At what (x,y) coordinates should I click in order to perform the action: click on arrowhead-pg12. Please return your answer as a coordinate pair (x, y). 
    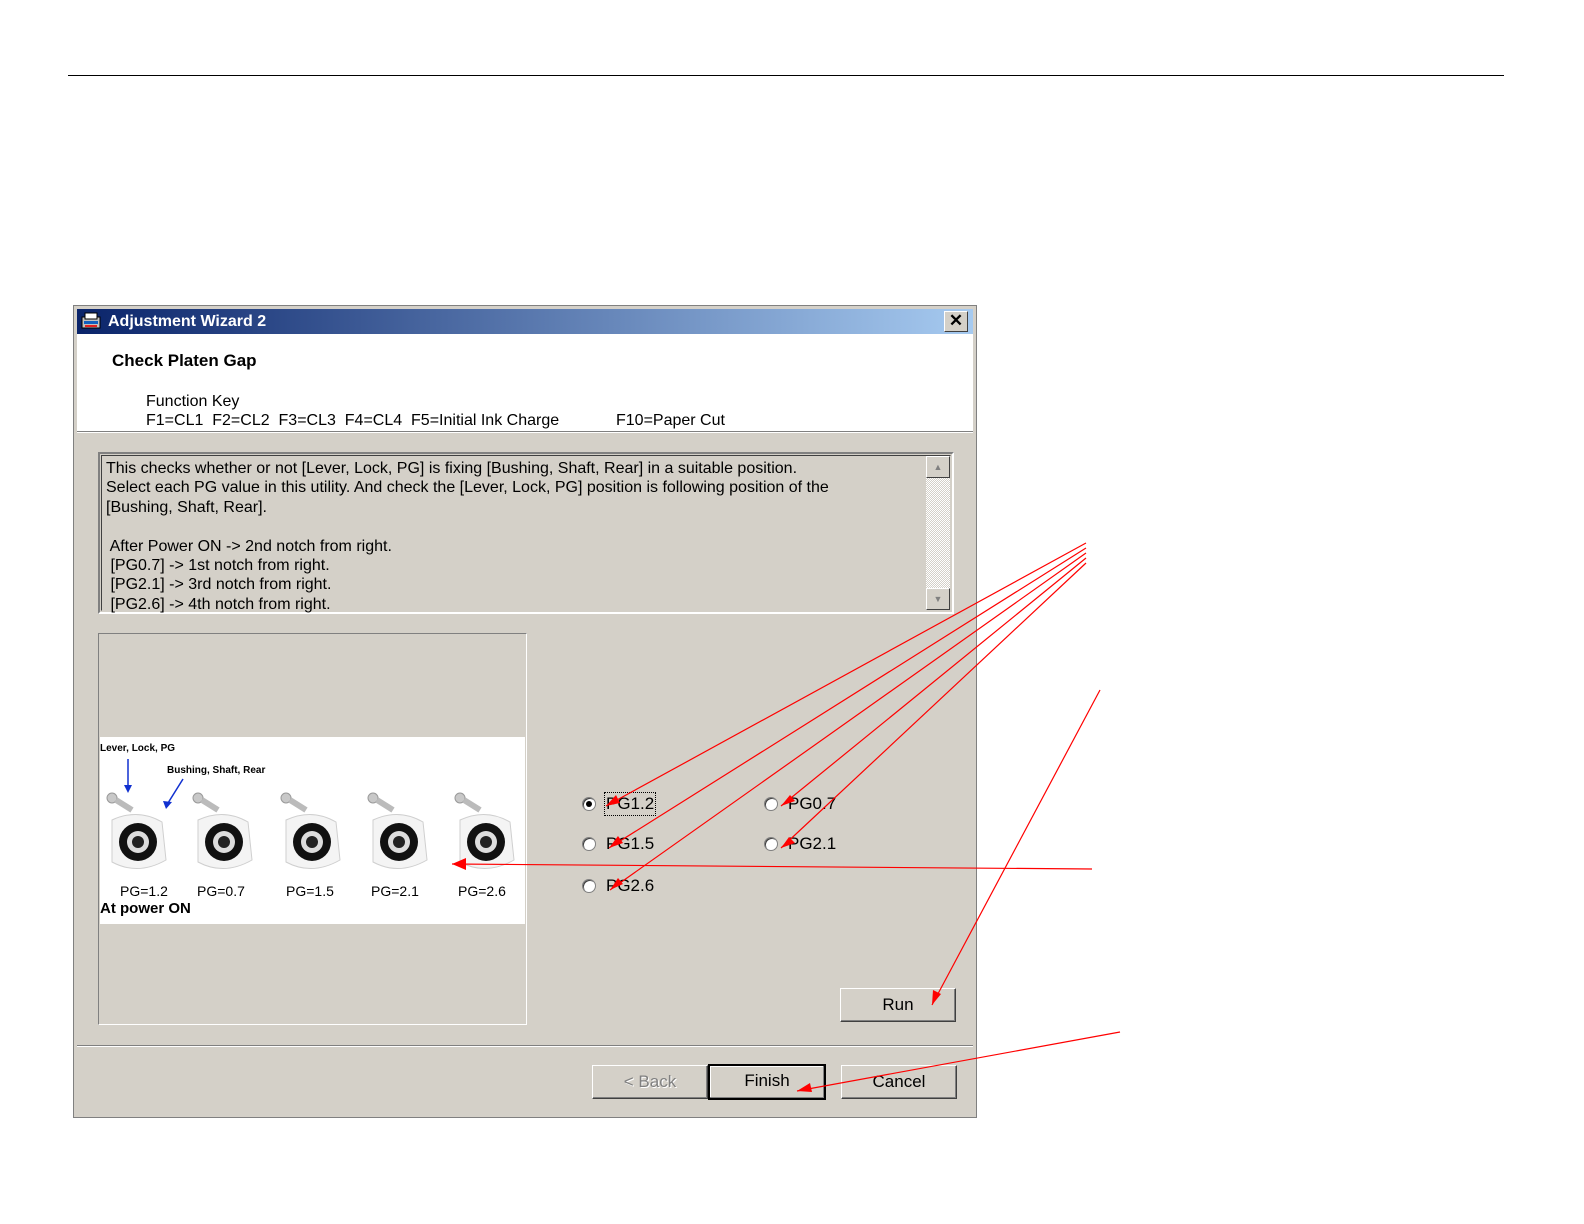
    Looking at the image, I should click on (613, 800).